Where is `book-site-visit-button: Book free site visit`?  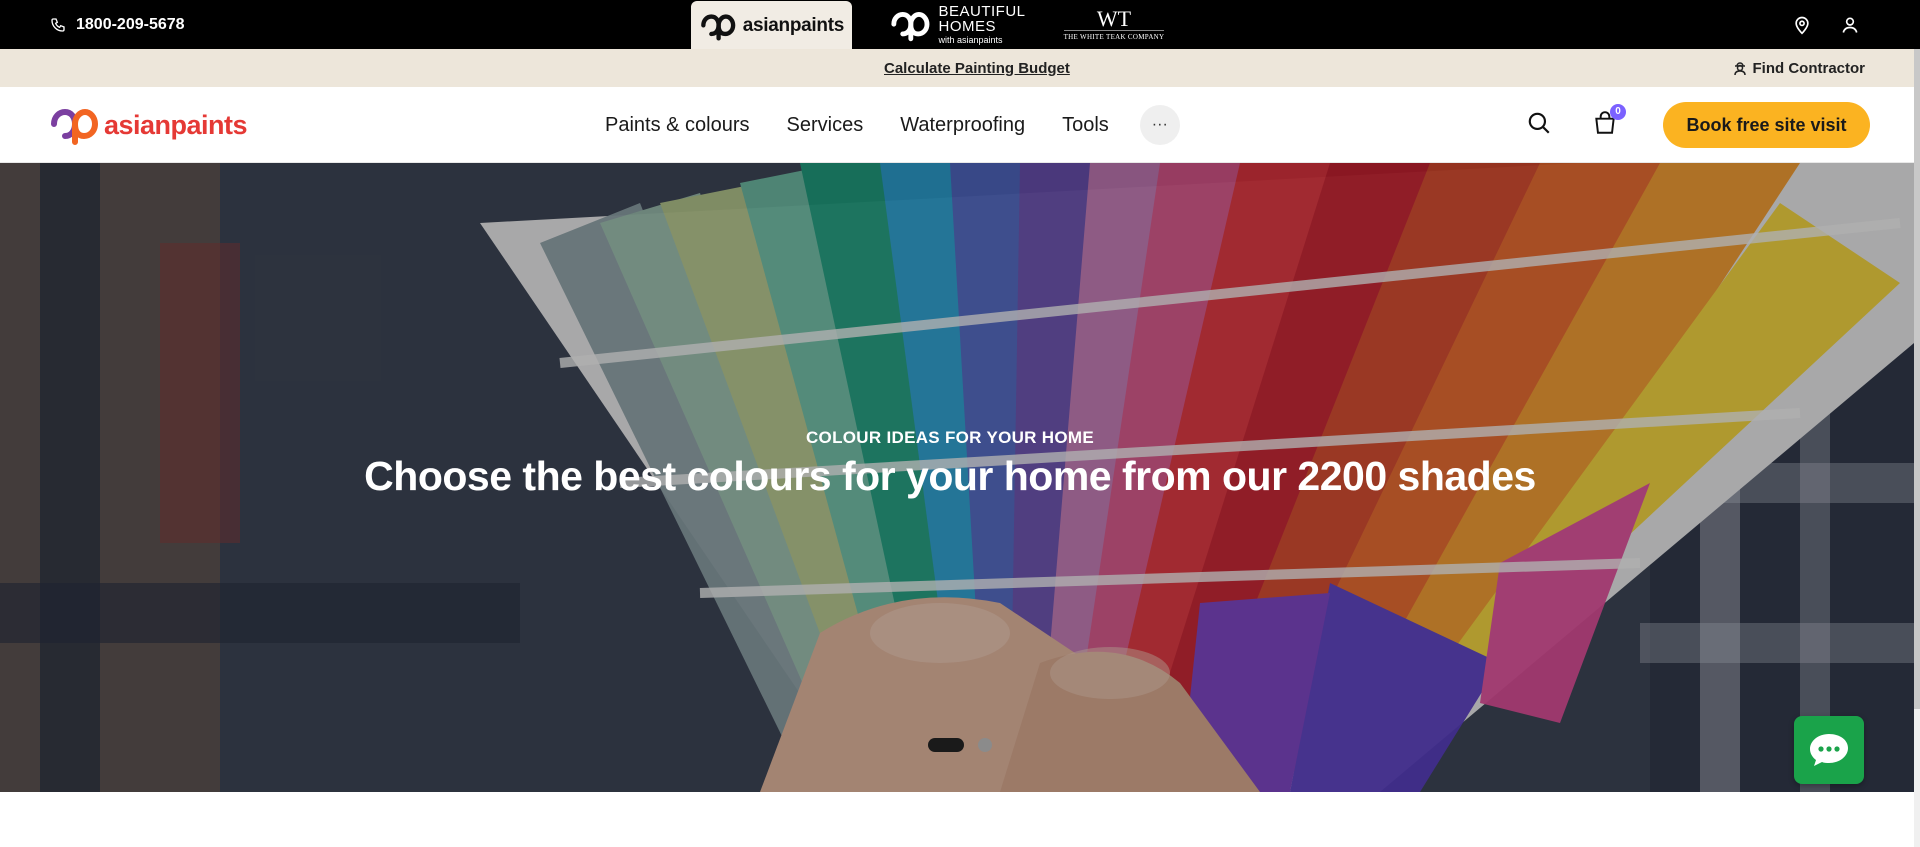 book-site-visit-button: Book free site visit is located at coordinates (1766, 125).